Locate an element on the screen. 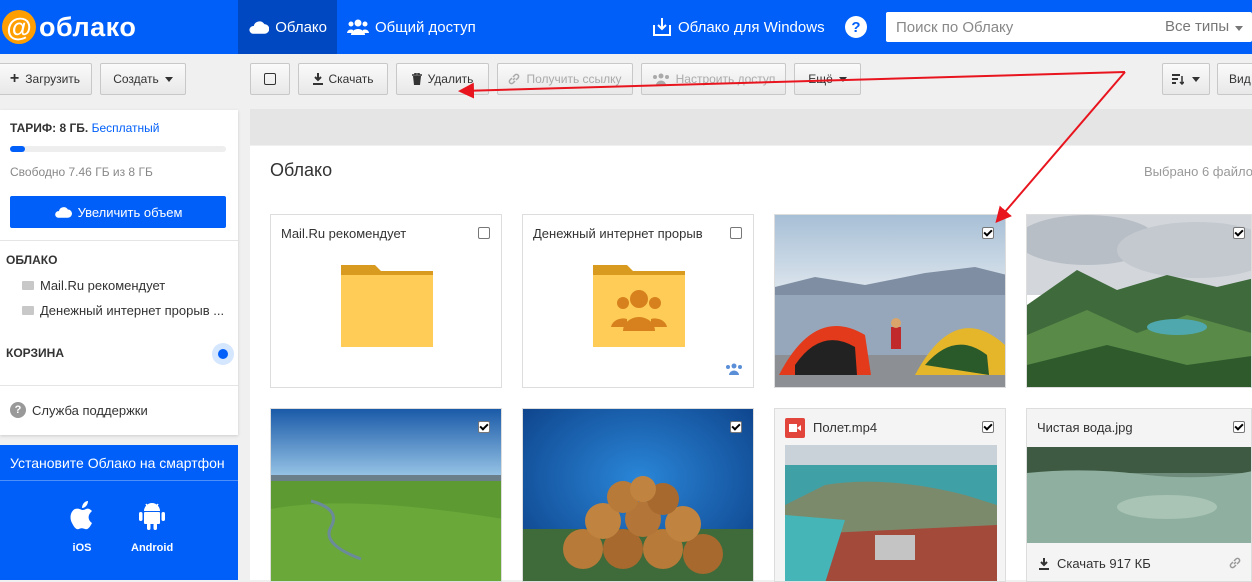  photo-card-mountains is located at coordinates (1139, 301).